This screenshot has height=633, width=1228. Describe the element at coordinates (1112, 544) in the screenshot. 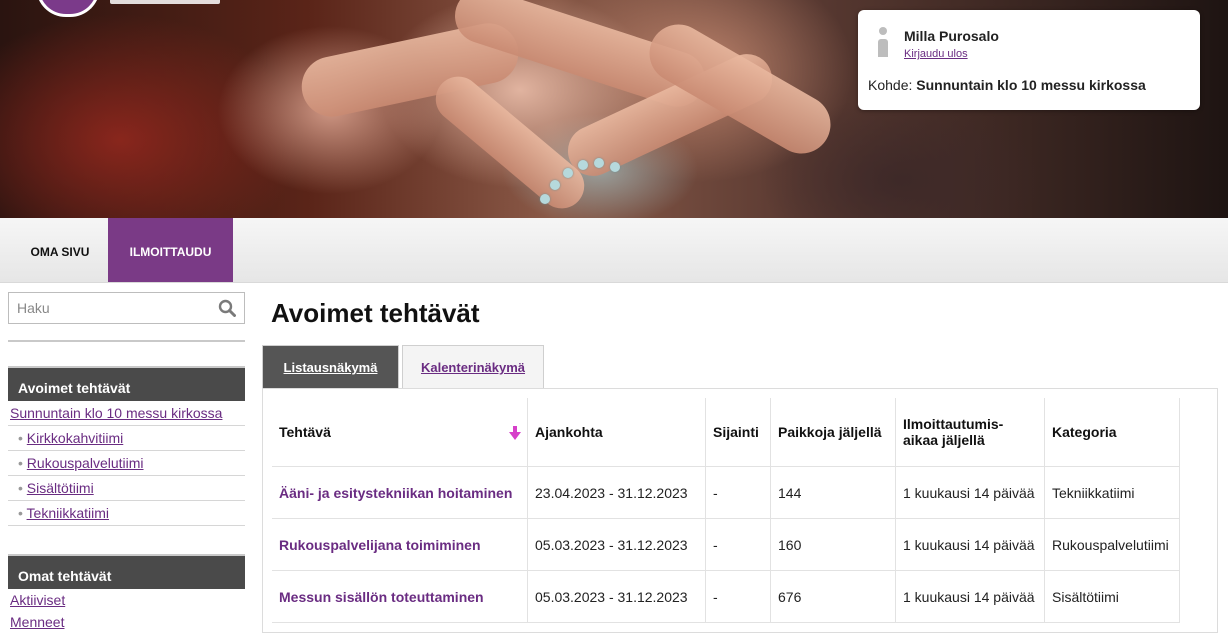

I see `category-cell: Rukouspalvelutiimi` at that location.